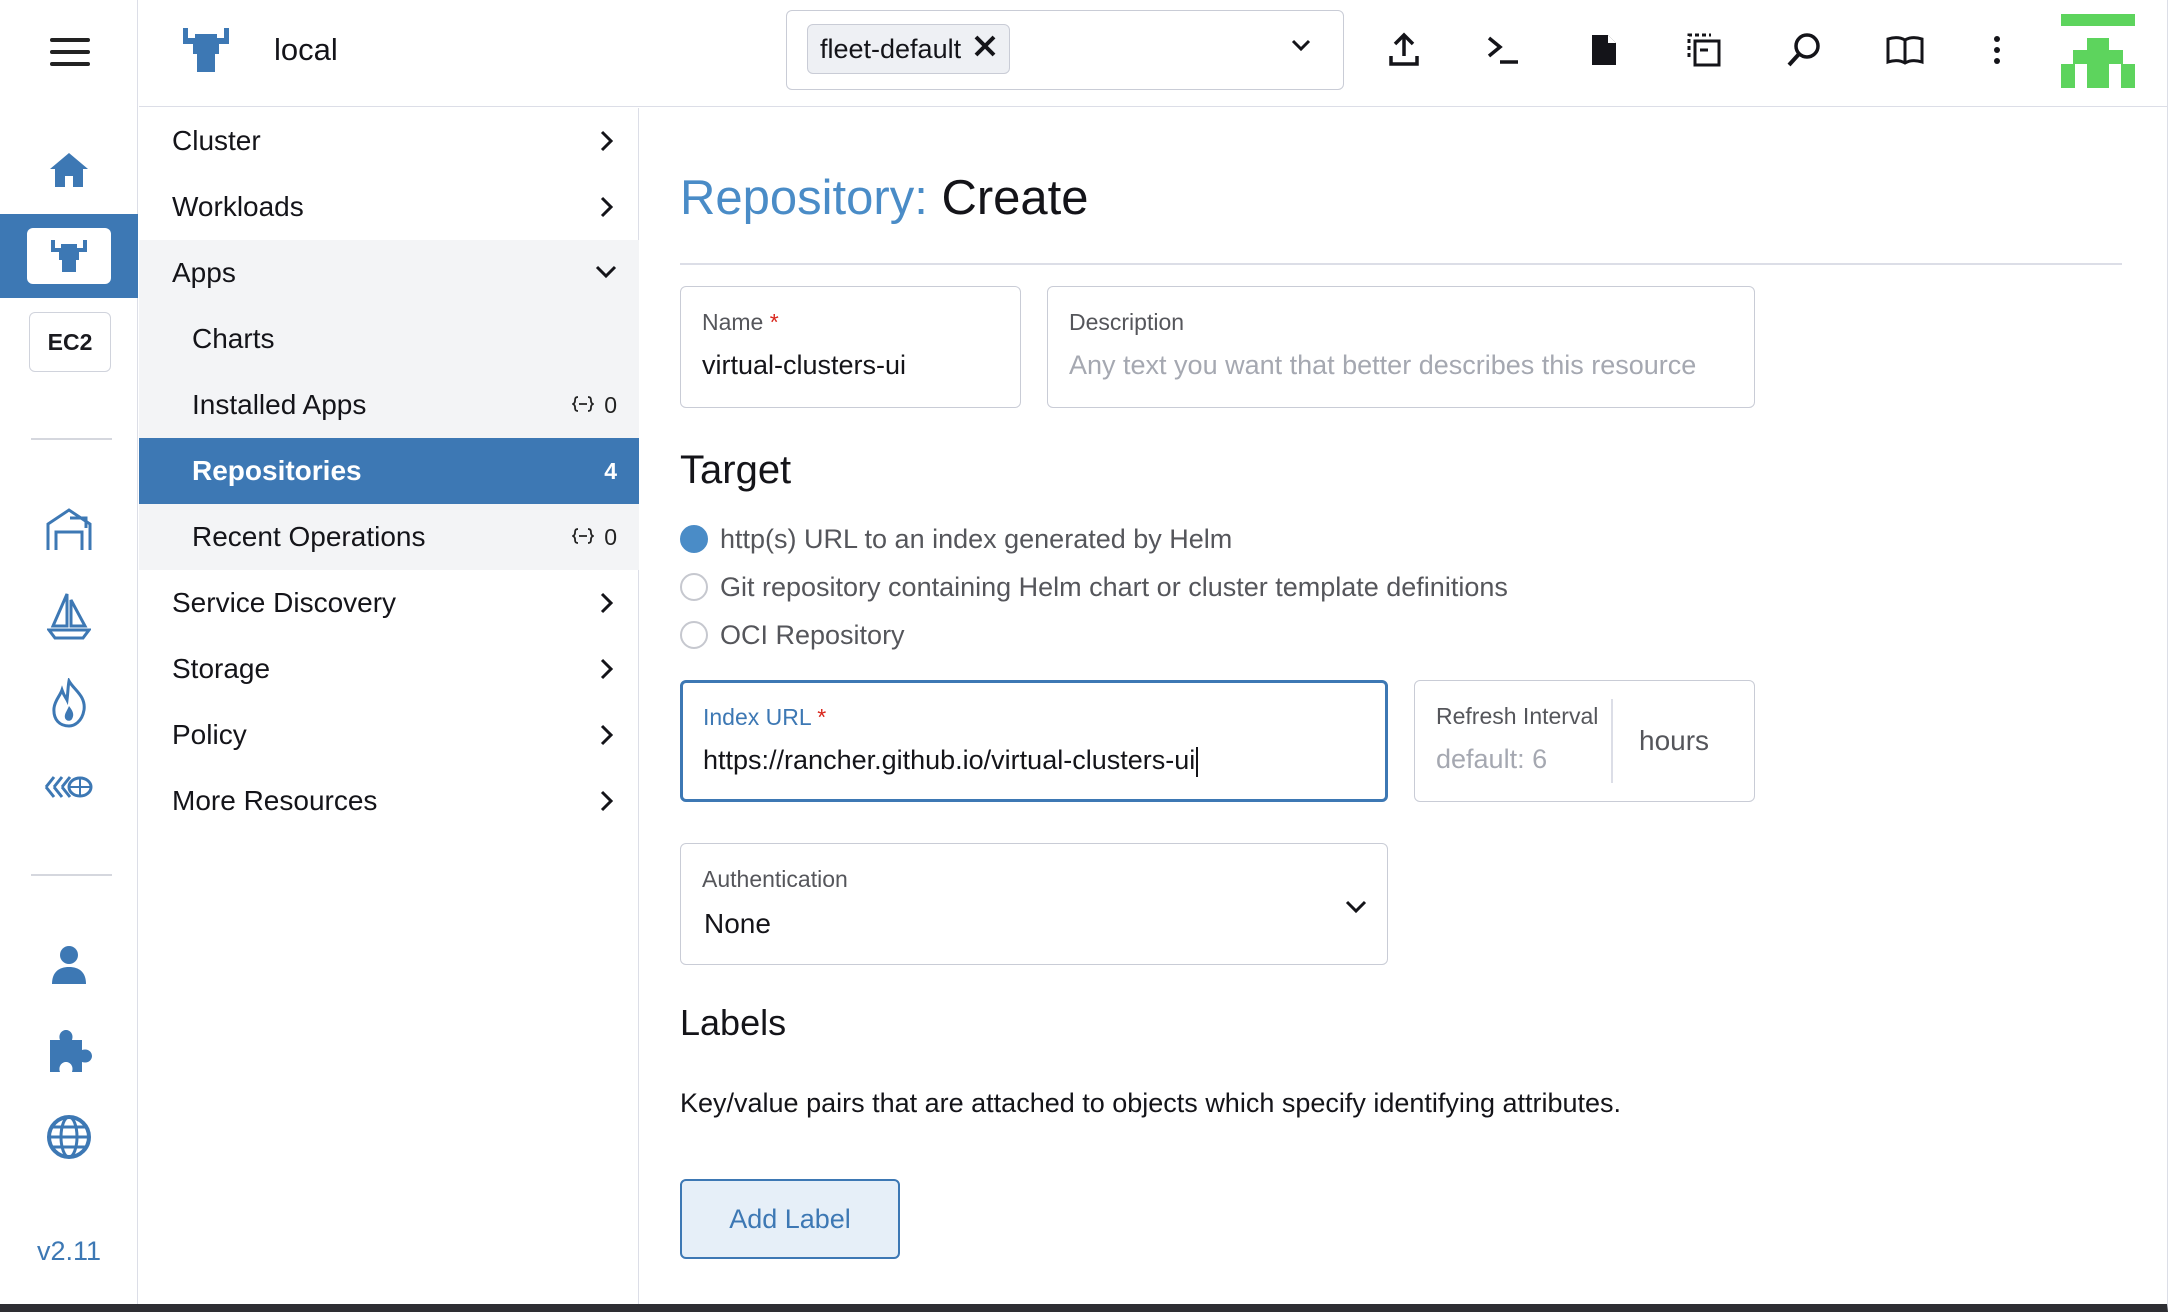 The image size is (2168, 1312). I want to click on top-header: local fleet-default, so click(1153, 53).